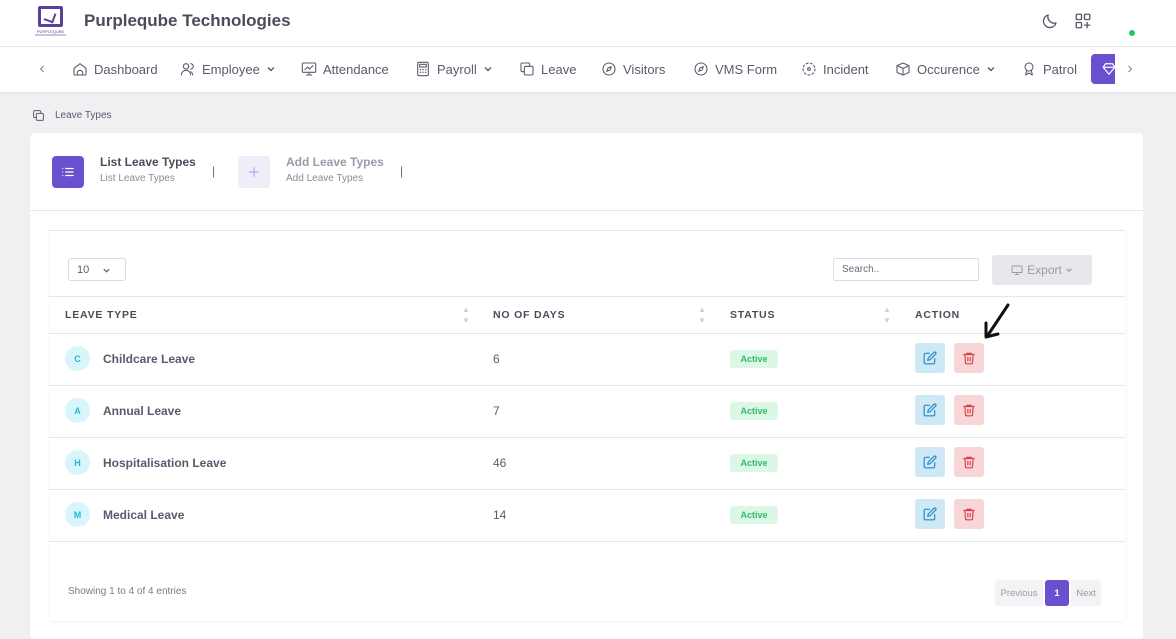 The width and height of the screenshot is (1176, 639). What do you see at coordinates (148, 162) in the screenshot?
I see `tab-list-title: List Leave Types` at bounding box center [148, 162].